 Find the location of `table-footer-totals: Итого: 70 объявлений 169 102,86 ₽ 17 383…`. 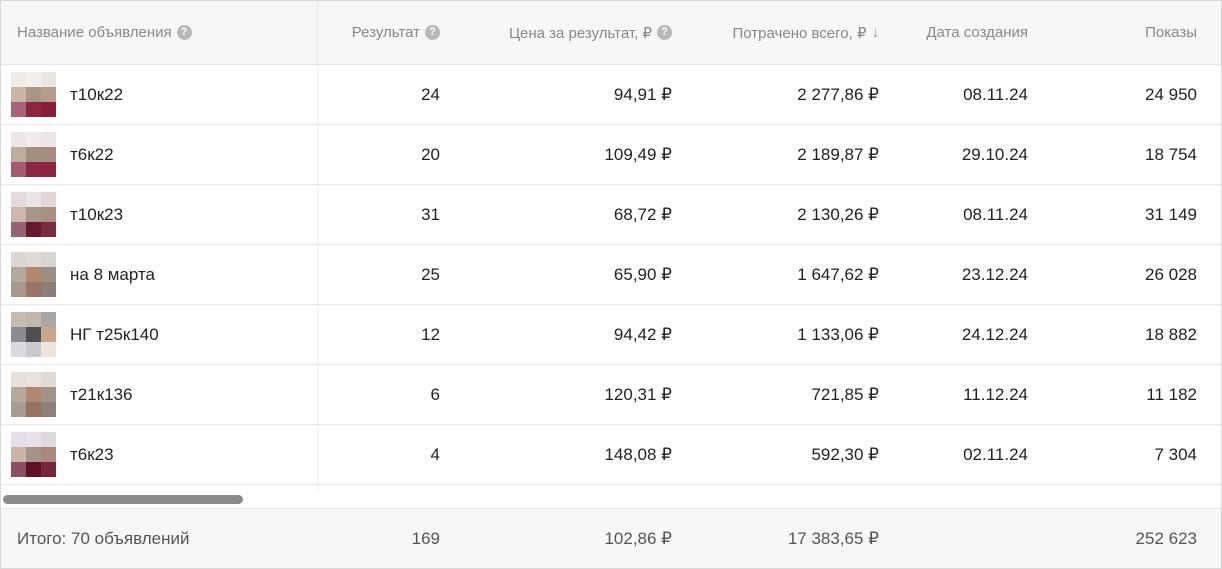

table-footer-totals: Итого: 70 объявлений 169 102,86 ₽ 17 383… is located at coordinates (611, 538).